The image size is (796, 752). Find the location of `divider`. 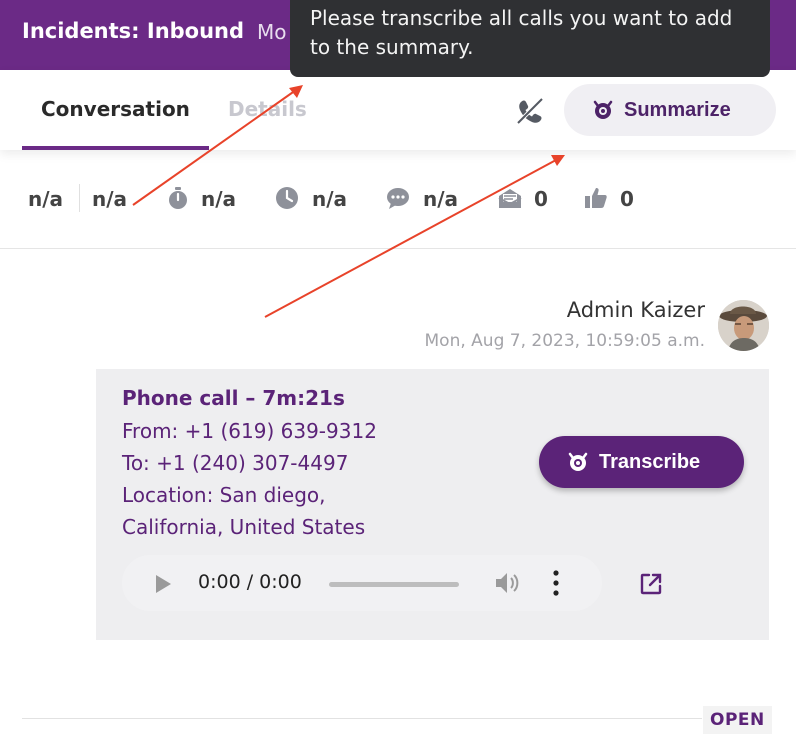

divider is located at coordinates (362, 718).